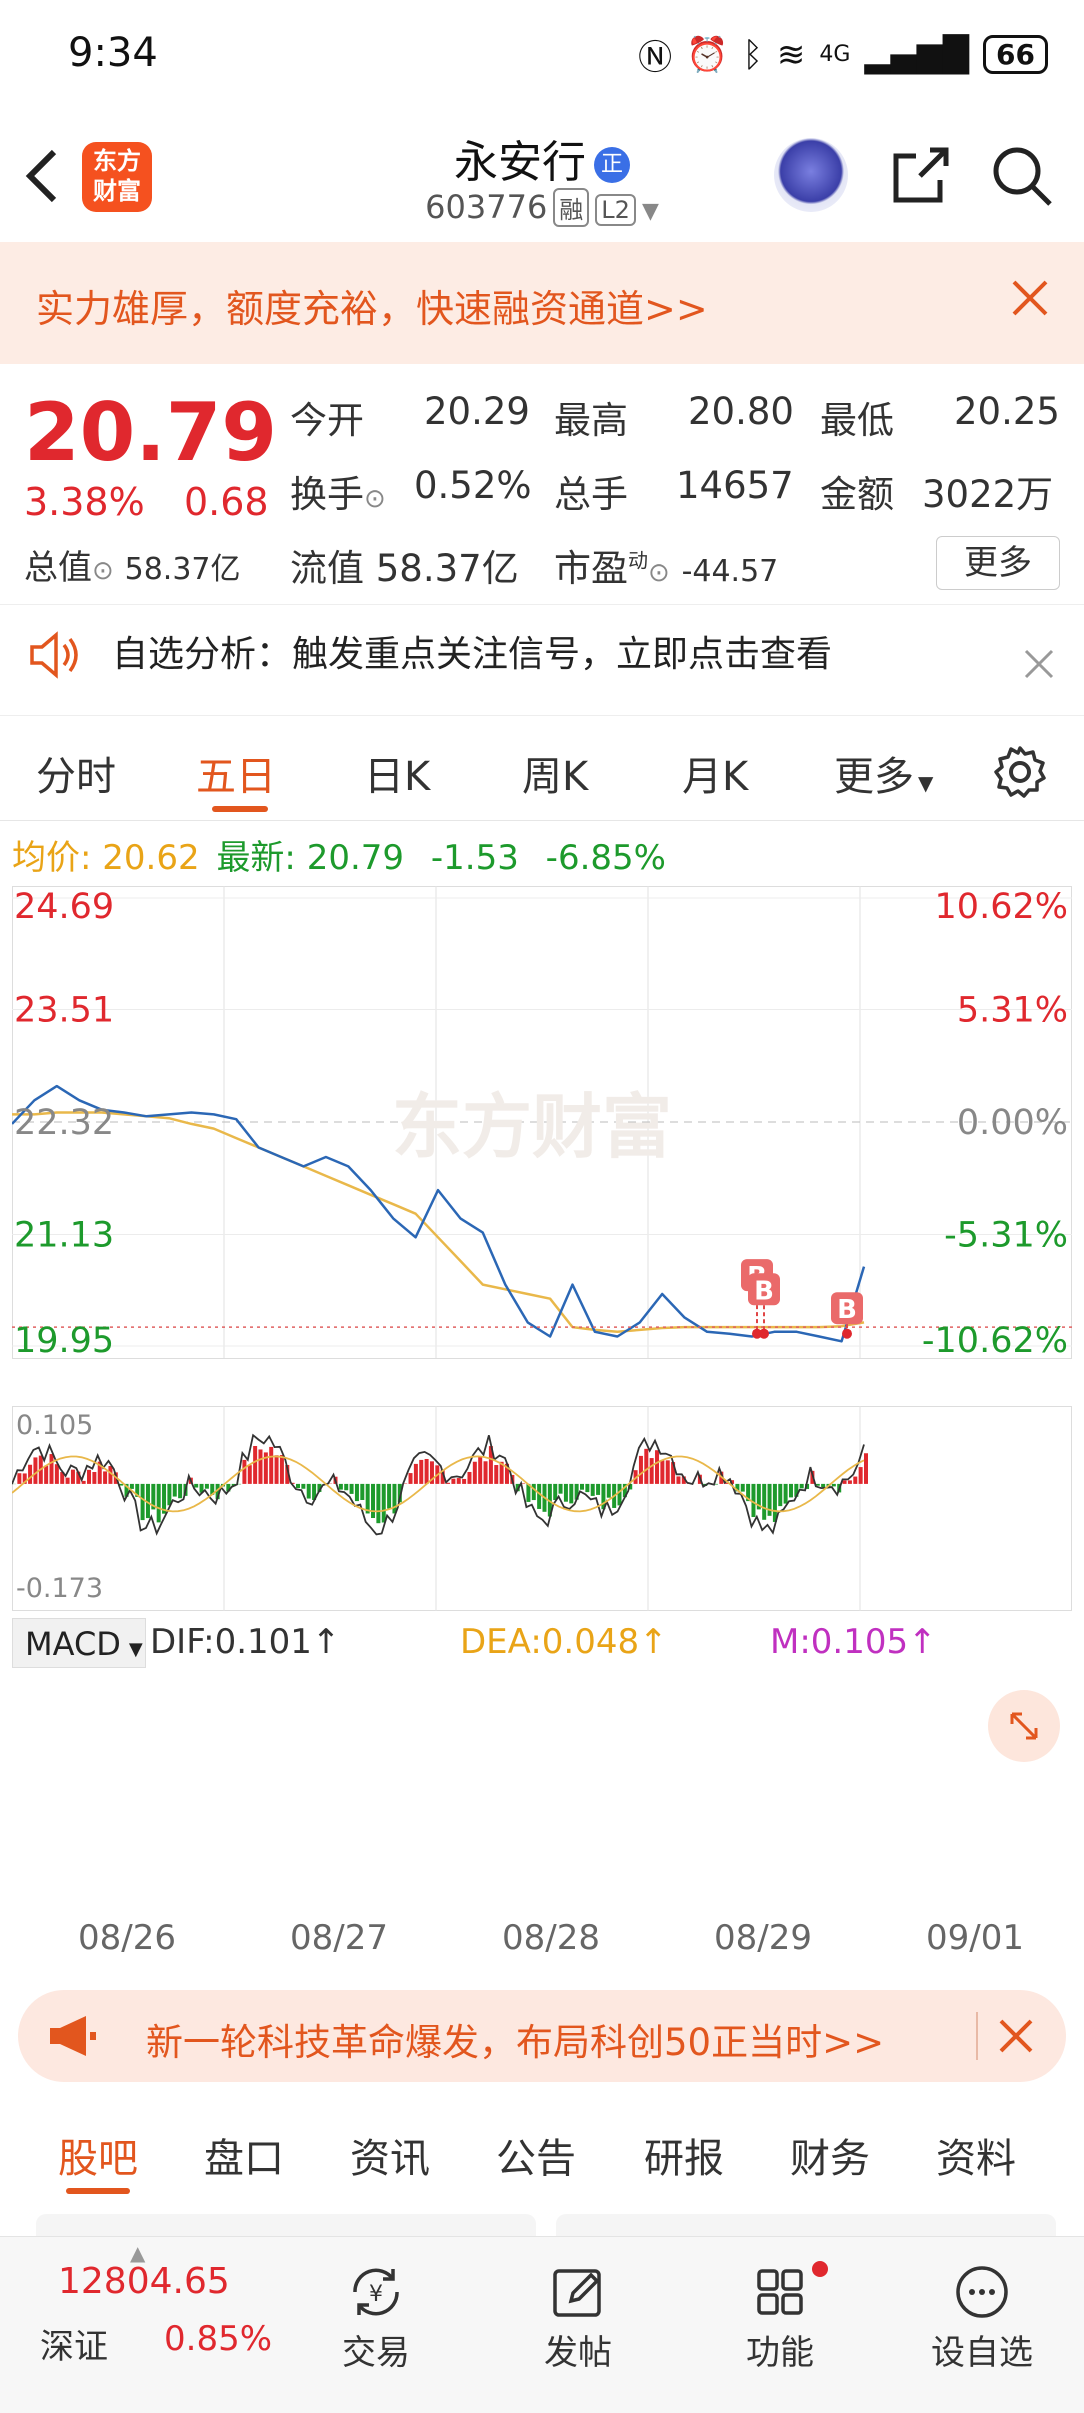 This screenshot has height=2413, width=1084. I want to click on macd-axis-label: -0.173, so click(59, 1588).